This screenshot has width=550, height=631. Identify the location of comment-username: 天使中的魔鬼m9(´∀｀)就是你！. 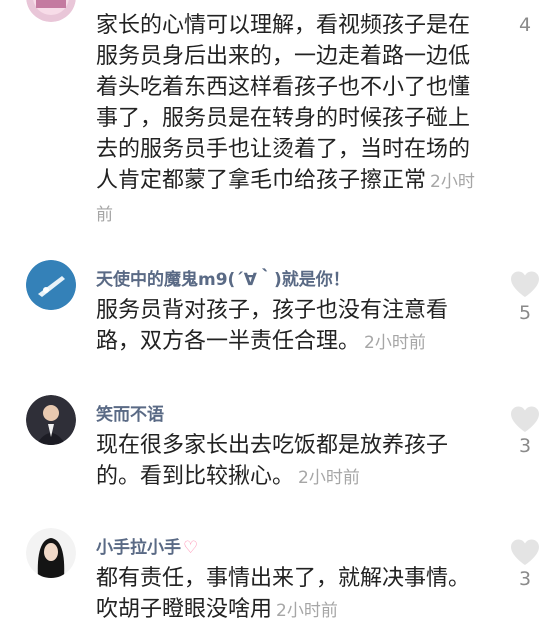
(223, 277).